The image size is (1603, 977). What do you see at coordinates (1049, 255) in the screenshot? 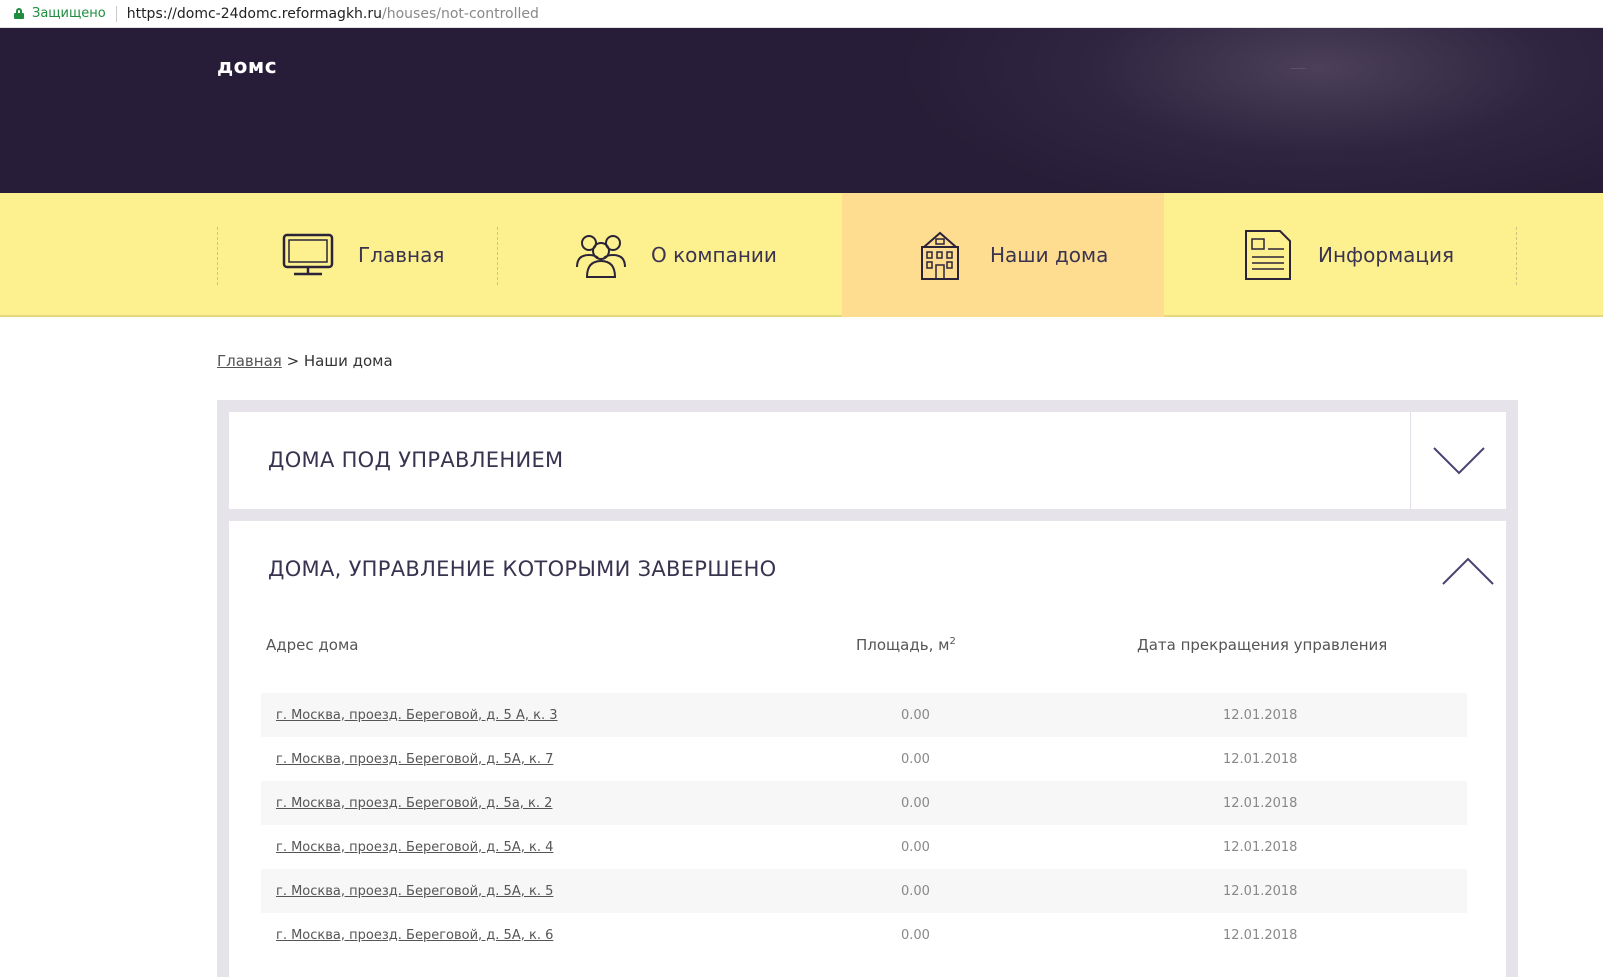
I see `nav-item-label: Наши дома` at bounding box center [1049, 255].